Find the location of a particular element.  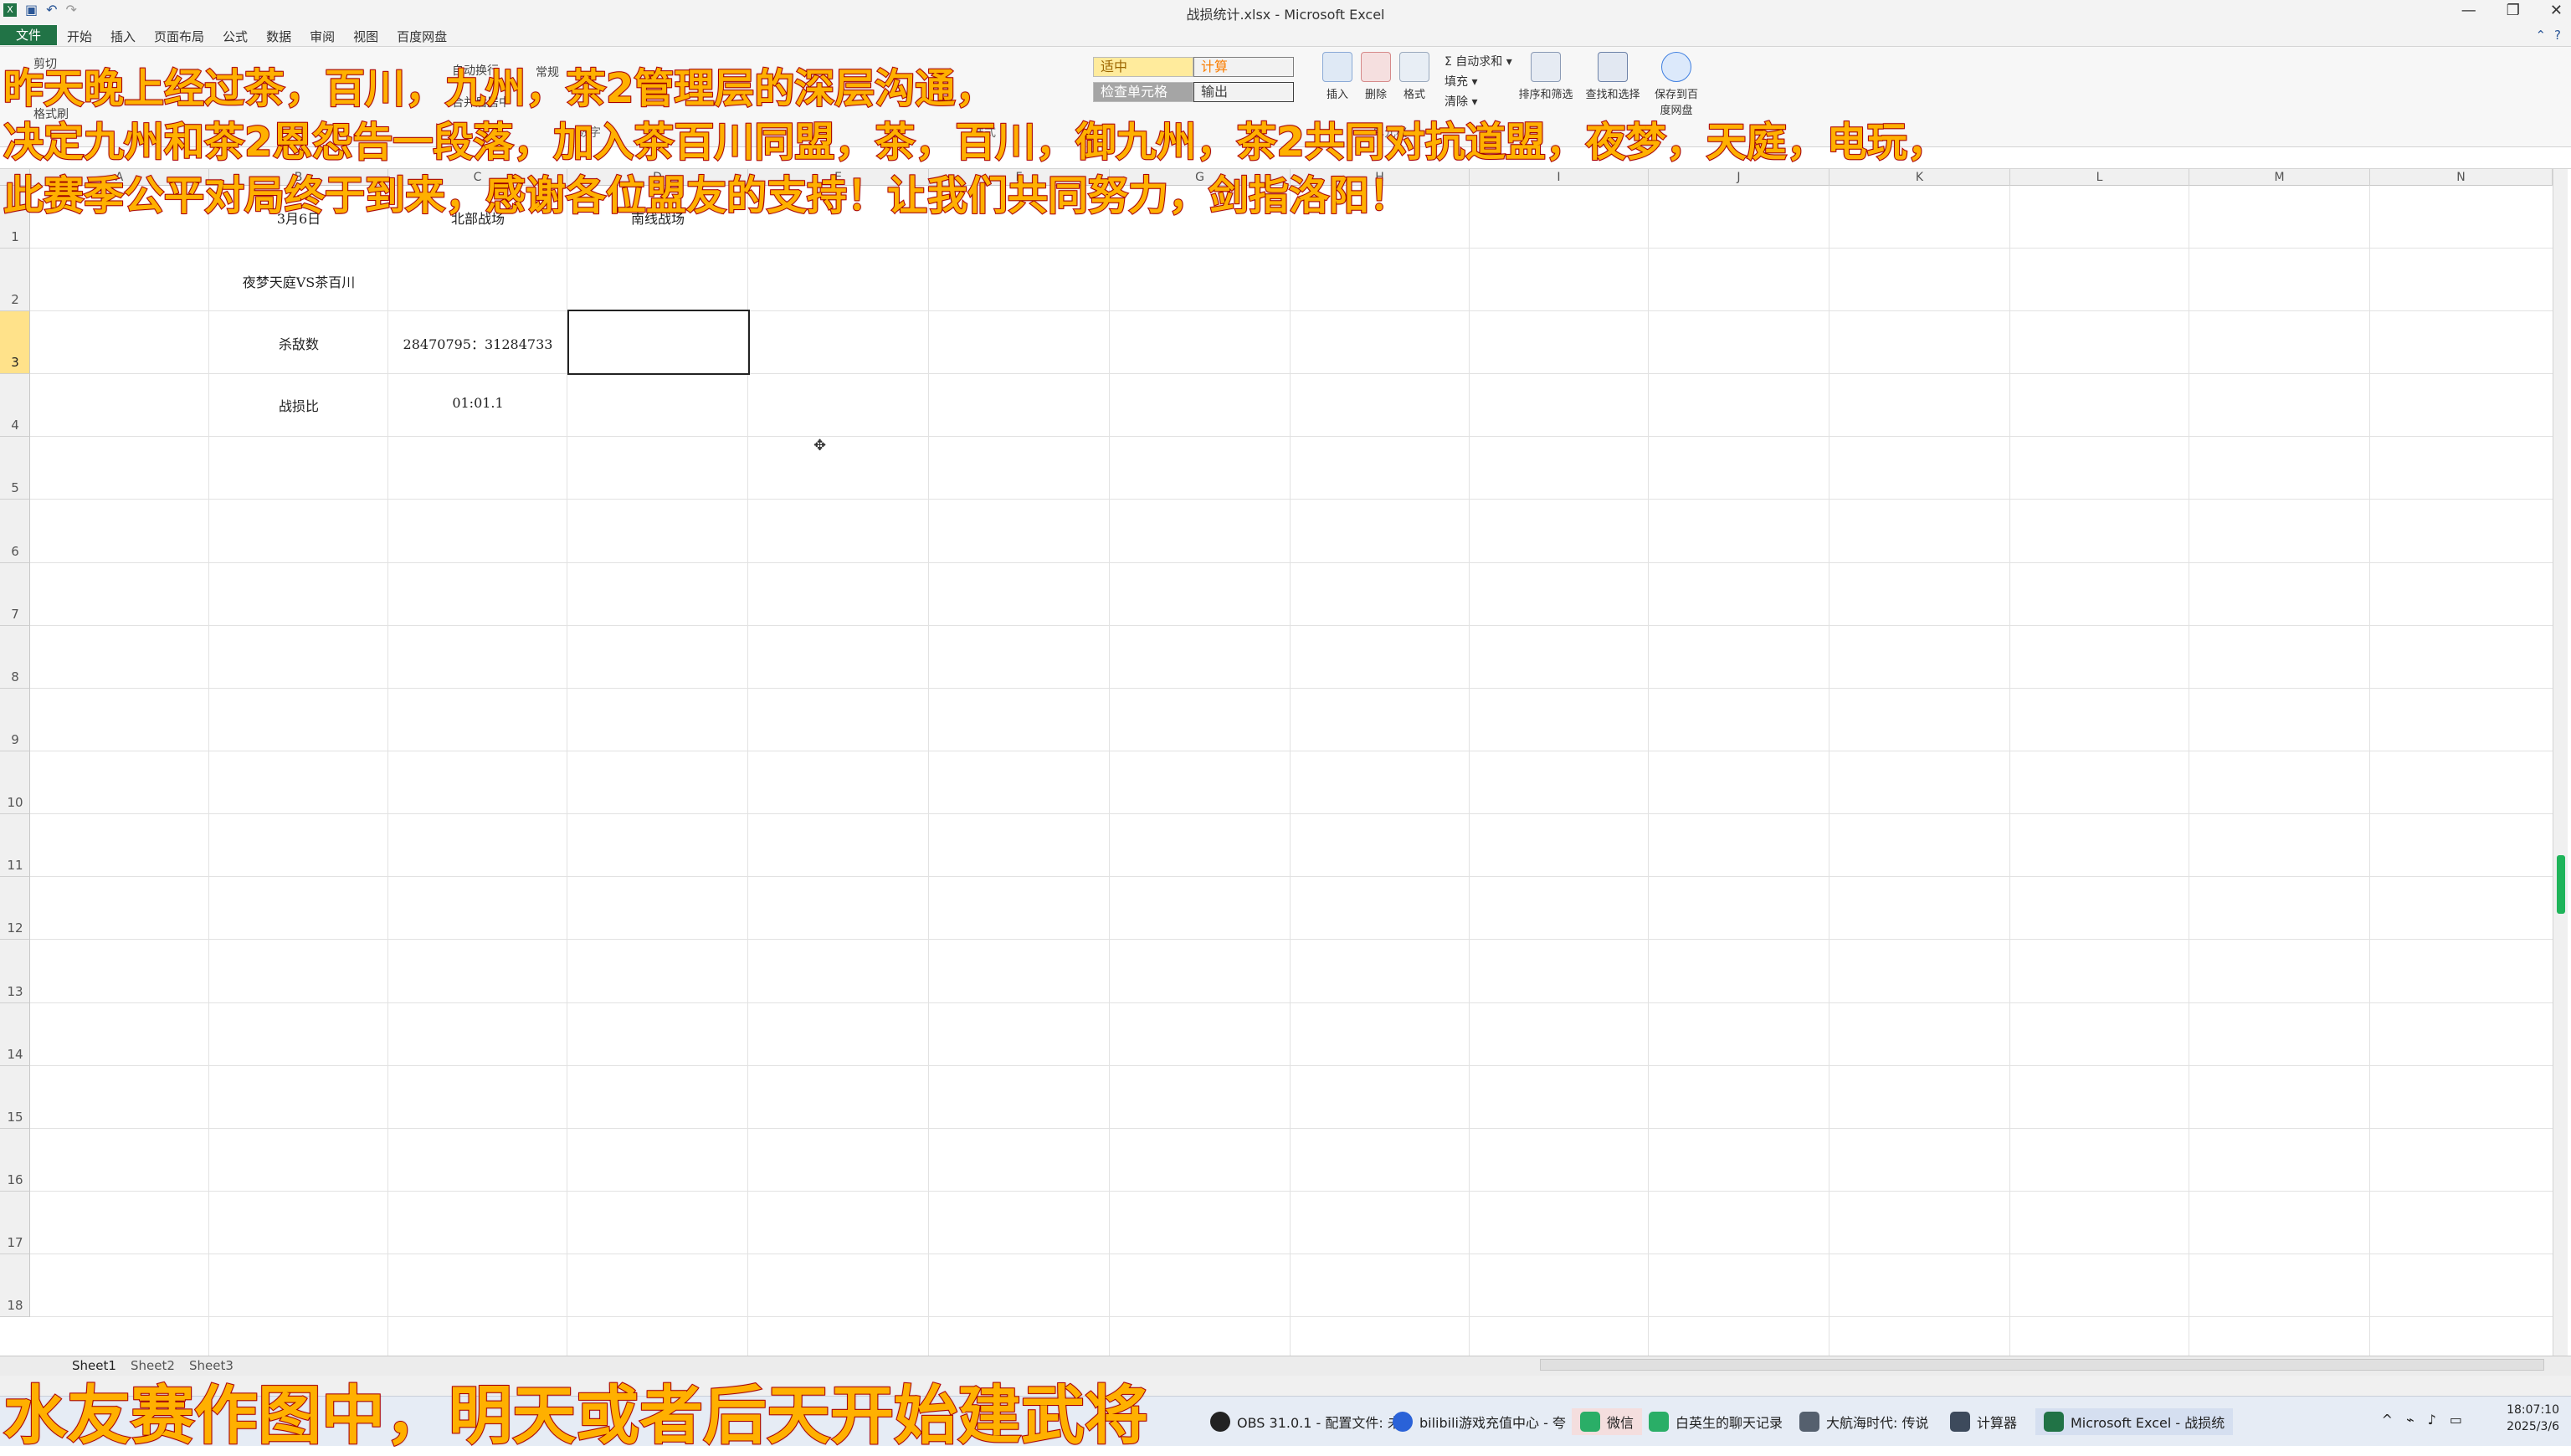

row-header-13: 13 is located at coordinates (15, 972).